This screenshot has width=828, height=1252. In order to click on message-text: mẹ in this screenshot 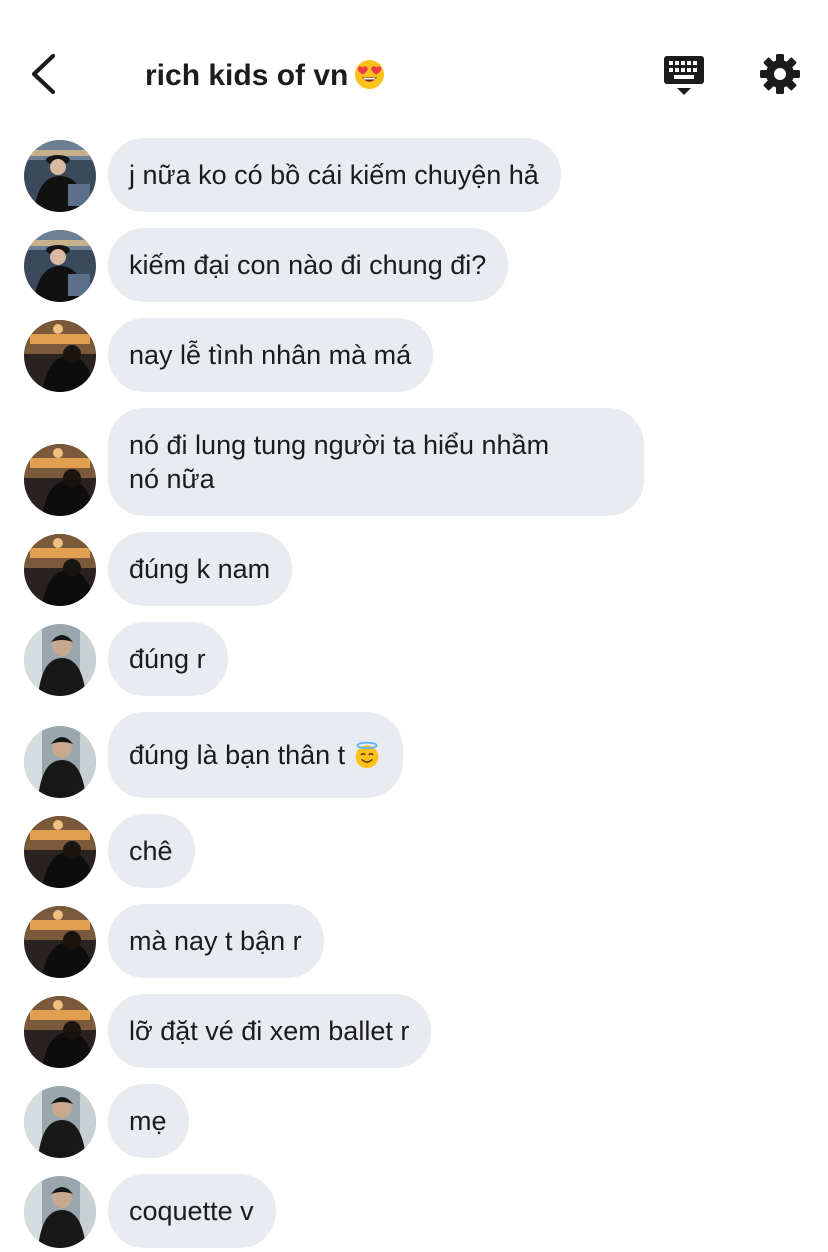, I will do `click(148, 1121)`.